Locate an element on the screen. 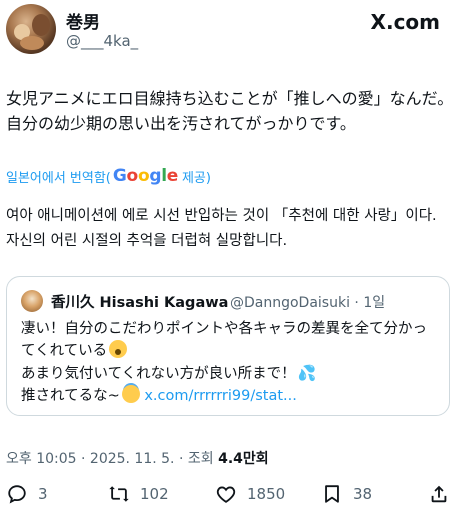  tweet-timestamp: 오후 10:05 · 2025. 11. 5. · 조회 is located at coordinates (112, 459).